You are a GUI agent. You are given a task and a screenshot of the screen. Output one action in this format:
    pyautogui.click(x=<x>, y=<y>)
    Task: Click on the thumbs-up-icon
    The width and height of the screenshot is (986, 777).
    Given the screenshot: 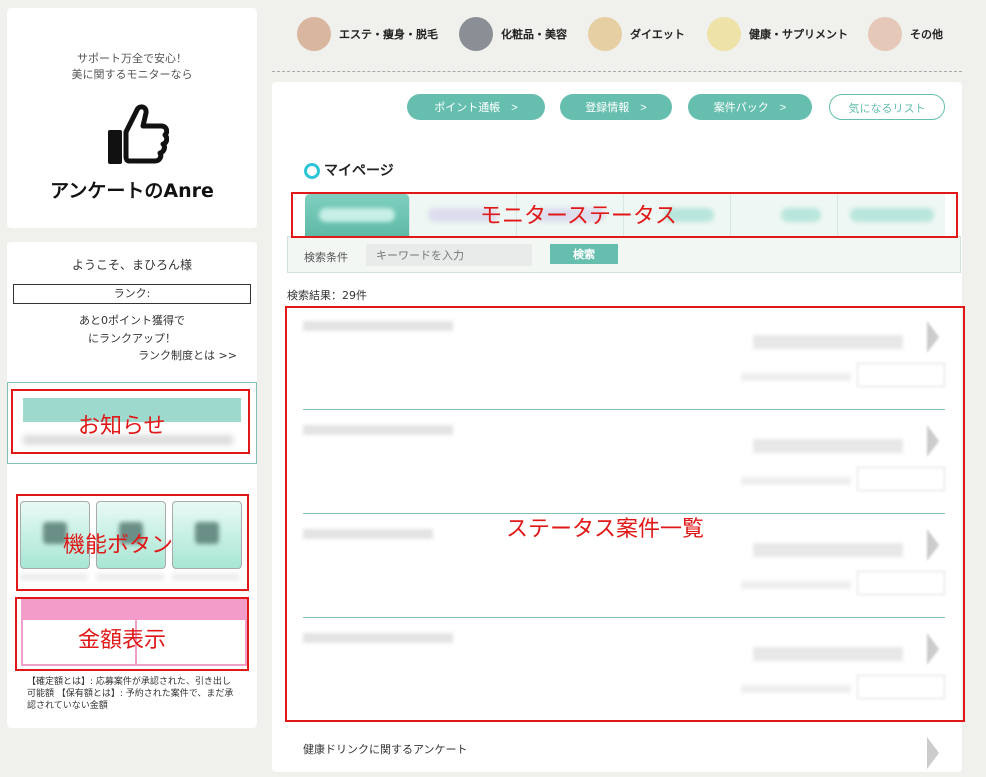 What is the action you would take?
    pyautogui.click(x=138, y=134)
    